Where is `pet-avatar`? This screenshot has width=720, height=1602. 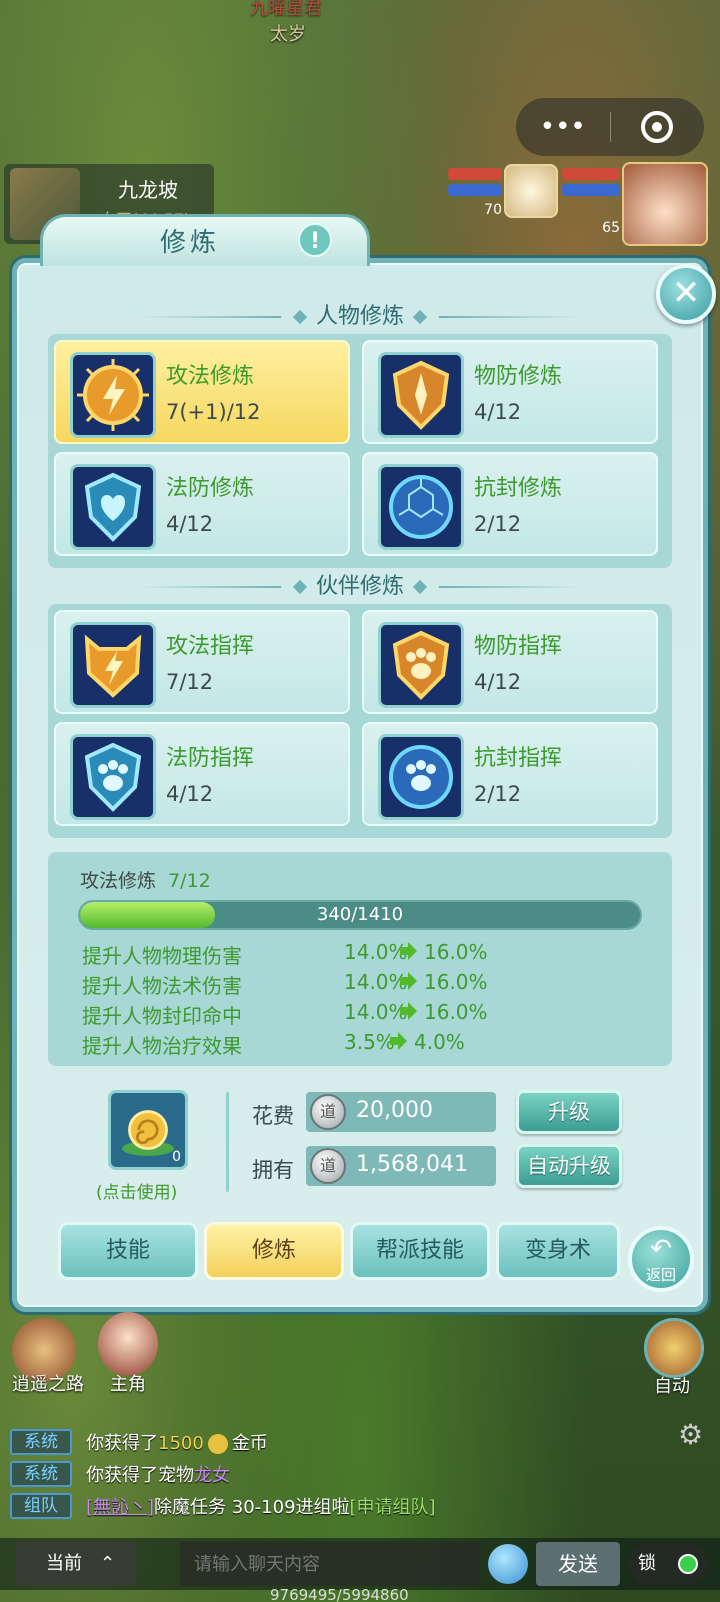 pet-avatar is located at coordinates (531, 191).